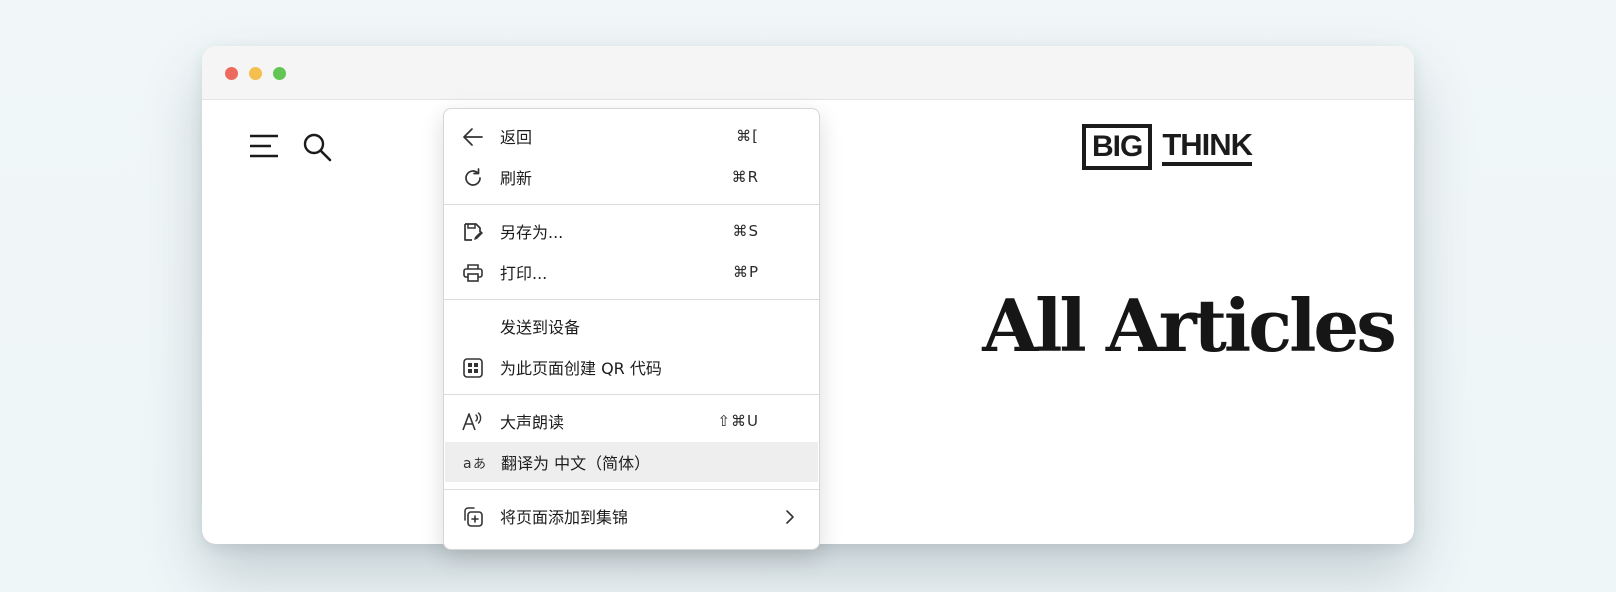 This screenshot has width=1616, height=592. I want to click on svg-text: a, so click(467, 464).